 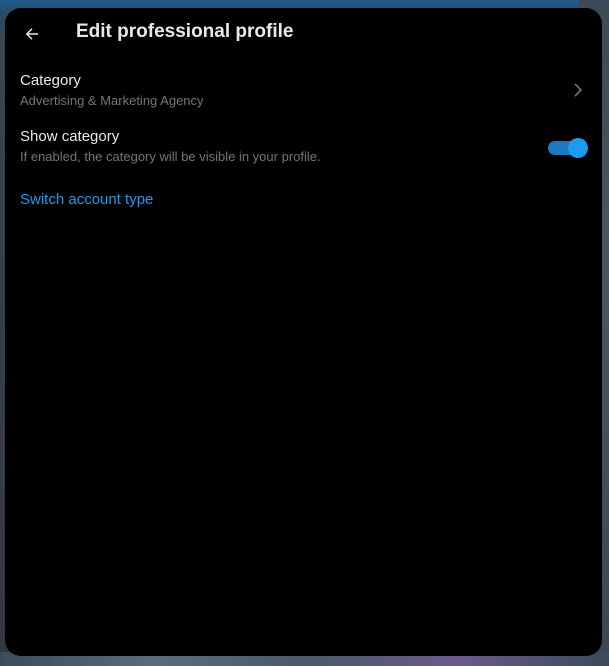 What do you see at coordinates (112, 100) in the screenshot?
I see `category-value: Advertising & Marketing Agency` at bounding box center [112, 100].